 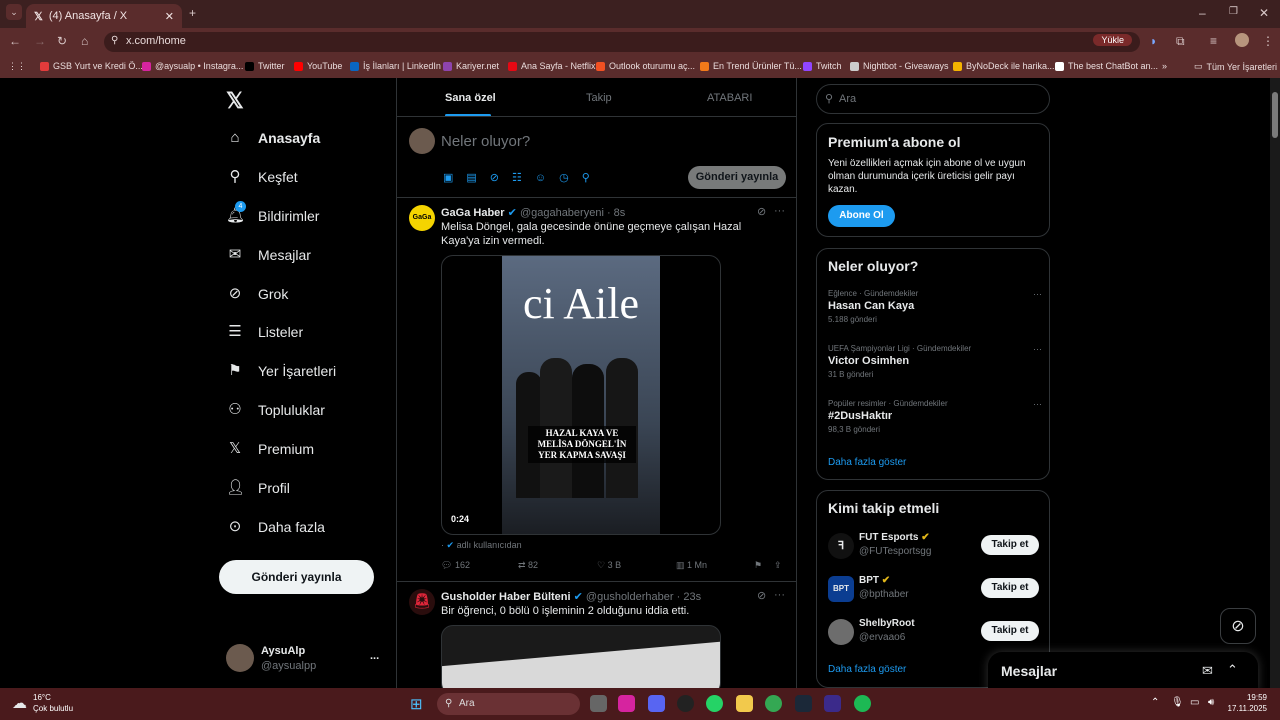 What do you see at coordinates (1155, 702) in the screenshot?
I see `tray-chevron-icon: ⌃` at bounding box center [1155, 702].